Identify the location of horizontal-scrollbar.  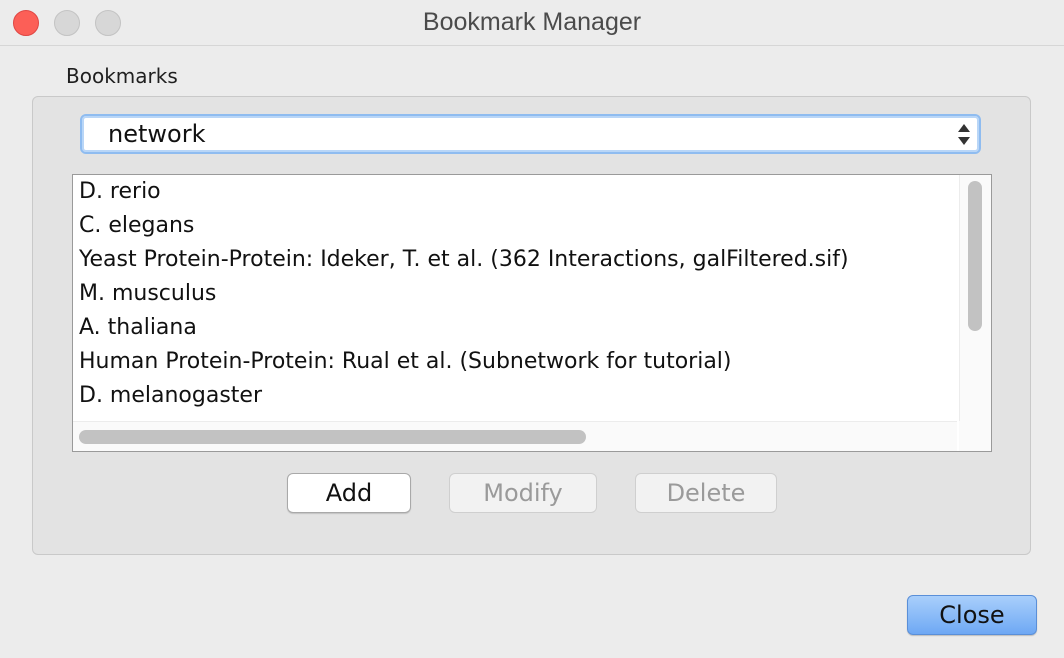
(515, 436).